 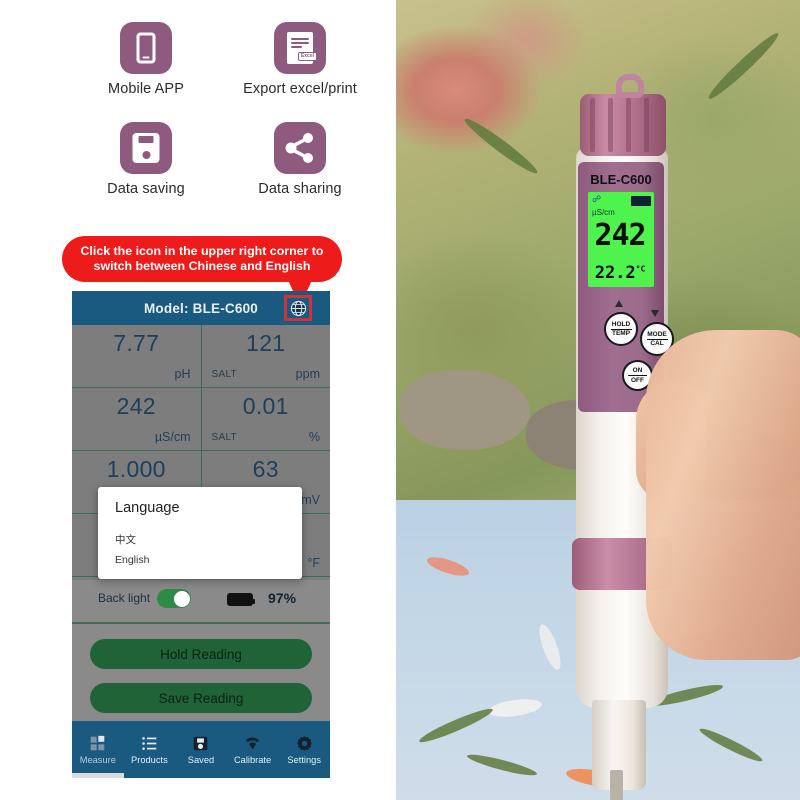 I want to click on device-lcd-screen: ☍ µS/cm 242 22.2°C, so click(x=621, y=239).